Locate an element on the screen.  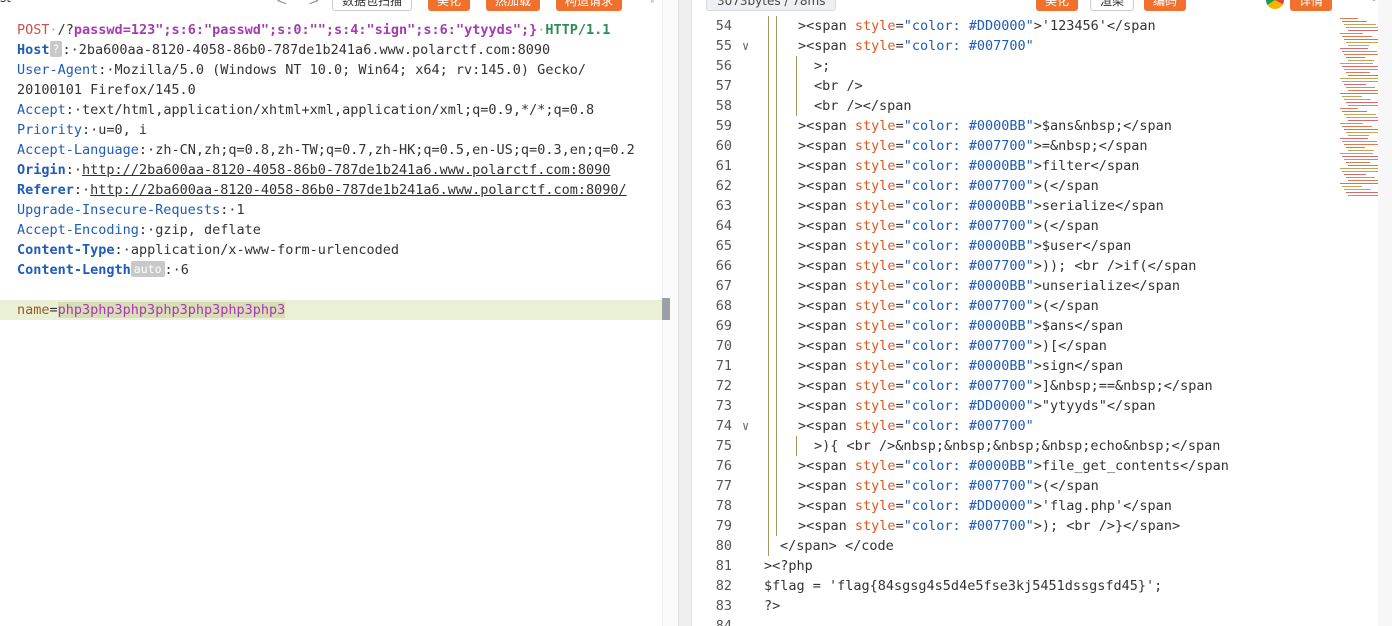
header-badge: ? is located at coordinates (56, 49).